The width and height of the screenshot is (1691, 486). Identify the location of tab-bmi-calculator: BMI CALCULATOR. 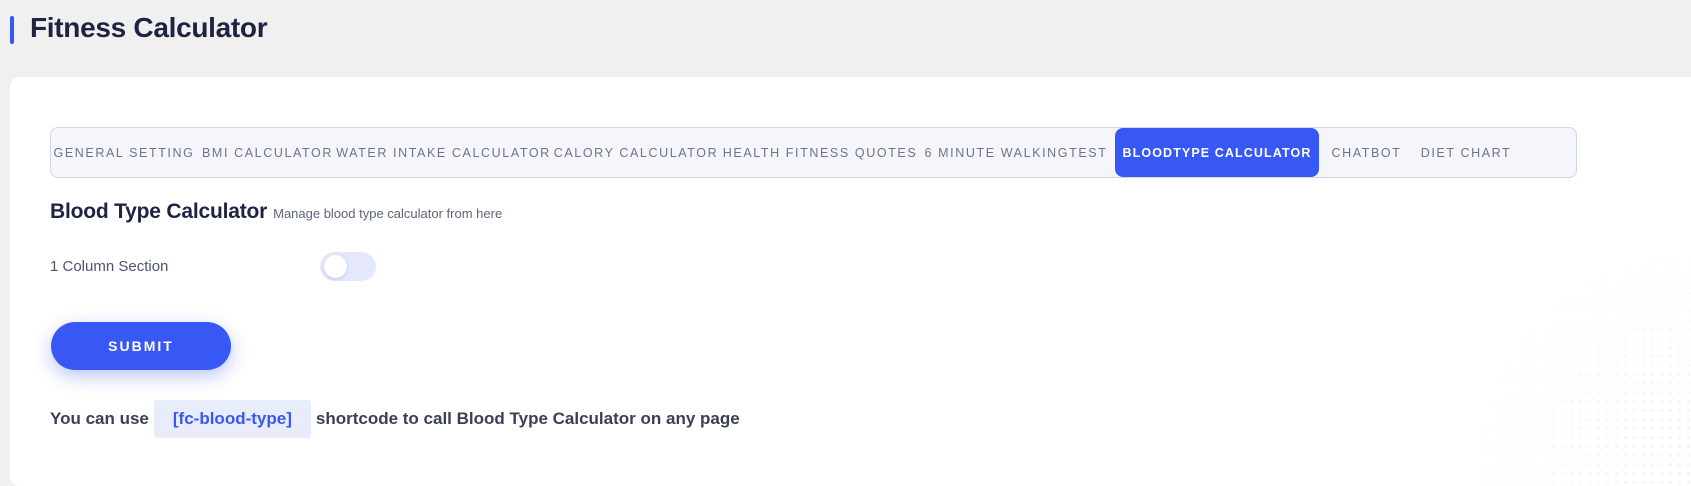
(267, 152).